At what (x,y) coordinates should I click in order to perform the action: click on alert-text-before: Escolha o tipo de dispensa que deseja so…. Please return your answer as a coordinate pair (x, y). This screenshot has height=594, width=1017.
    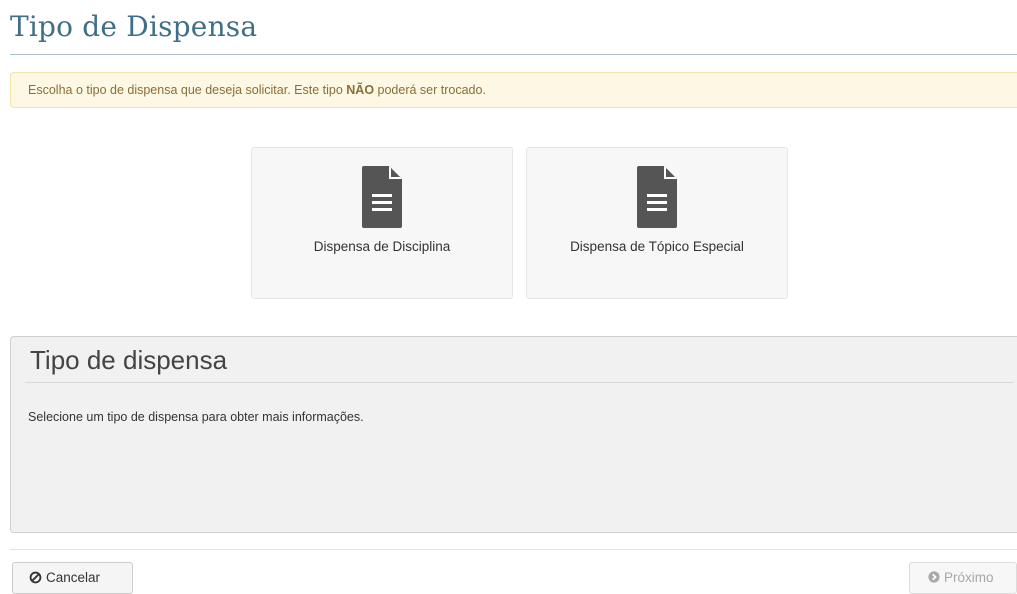
    Looking at the image, I should click on (187, 90).